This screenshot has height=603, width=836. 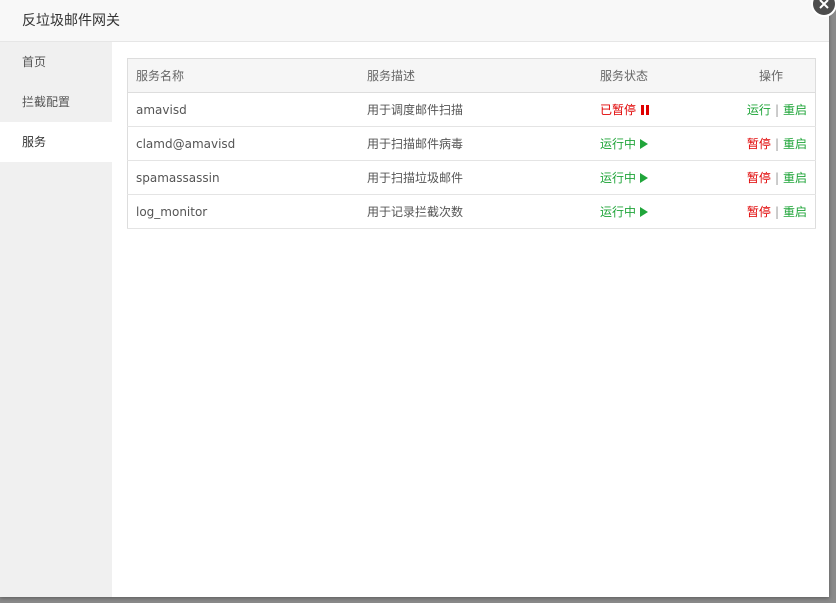 I want to click on table-row: clamd@amavisd 用于扫描邮件病毒 运行中 暂停 | 重启, so click(x=471, y=143).